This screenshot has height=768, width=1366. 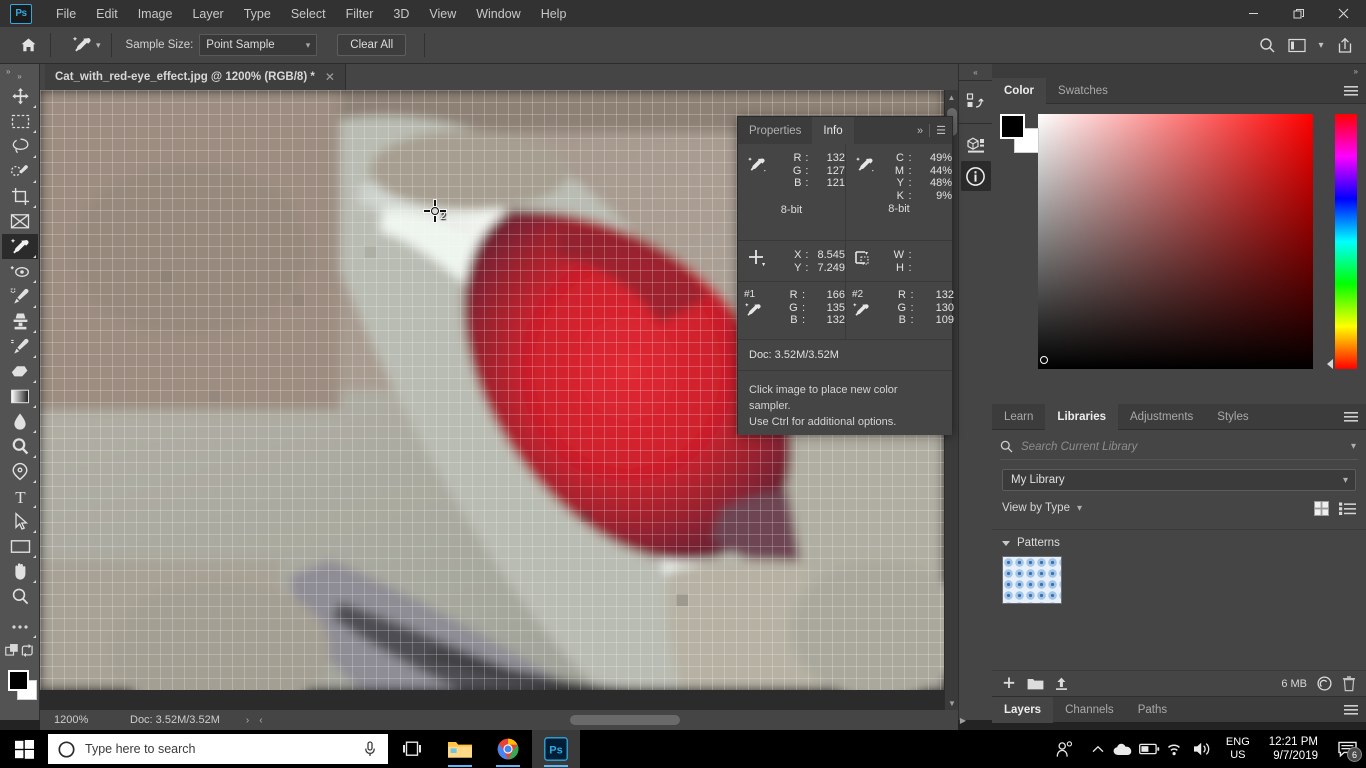 I want to click on menu-type: Type, so click(x=257, y=14).